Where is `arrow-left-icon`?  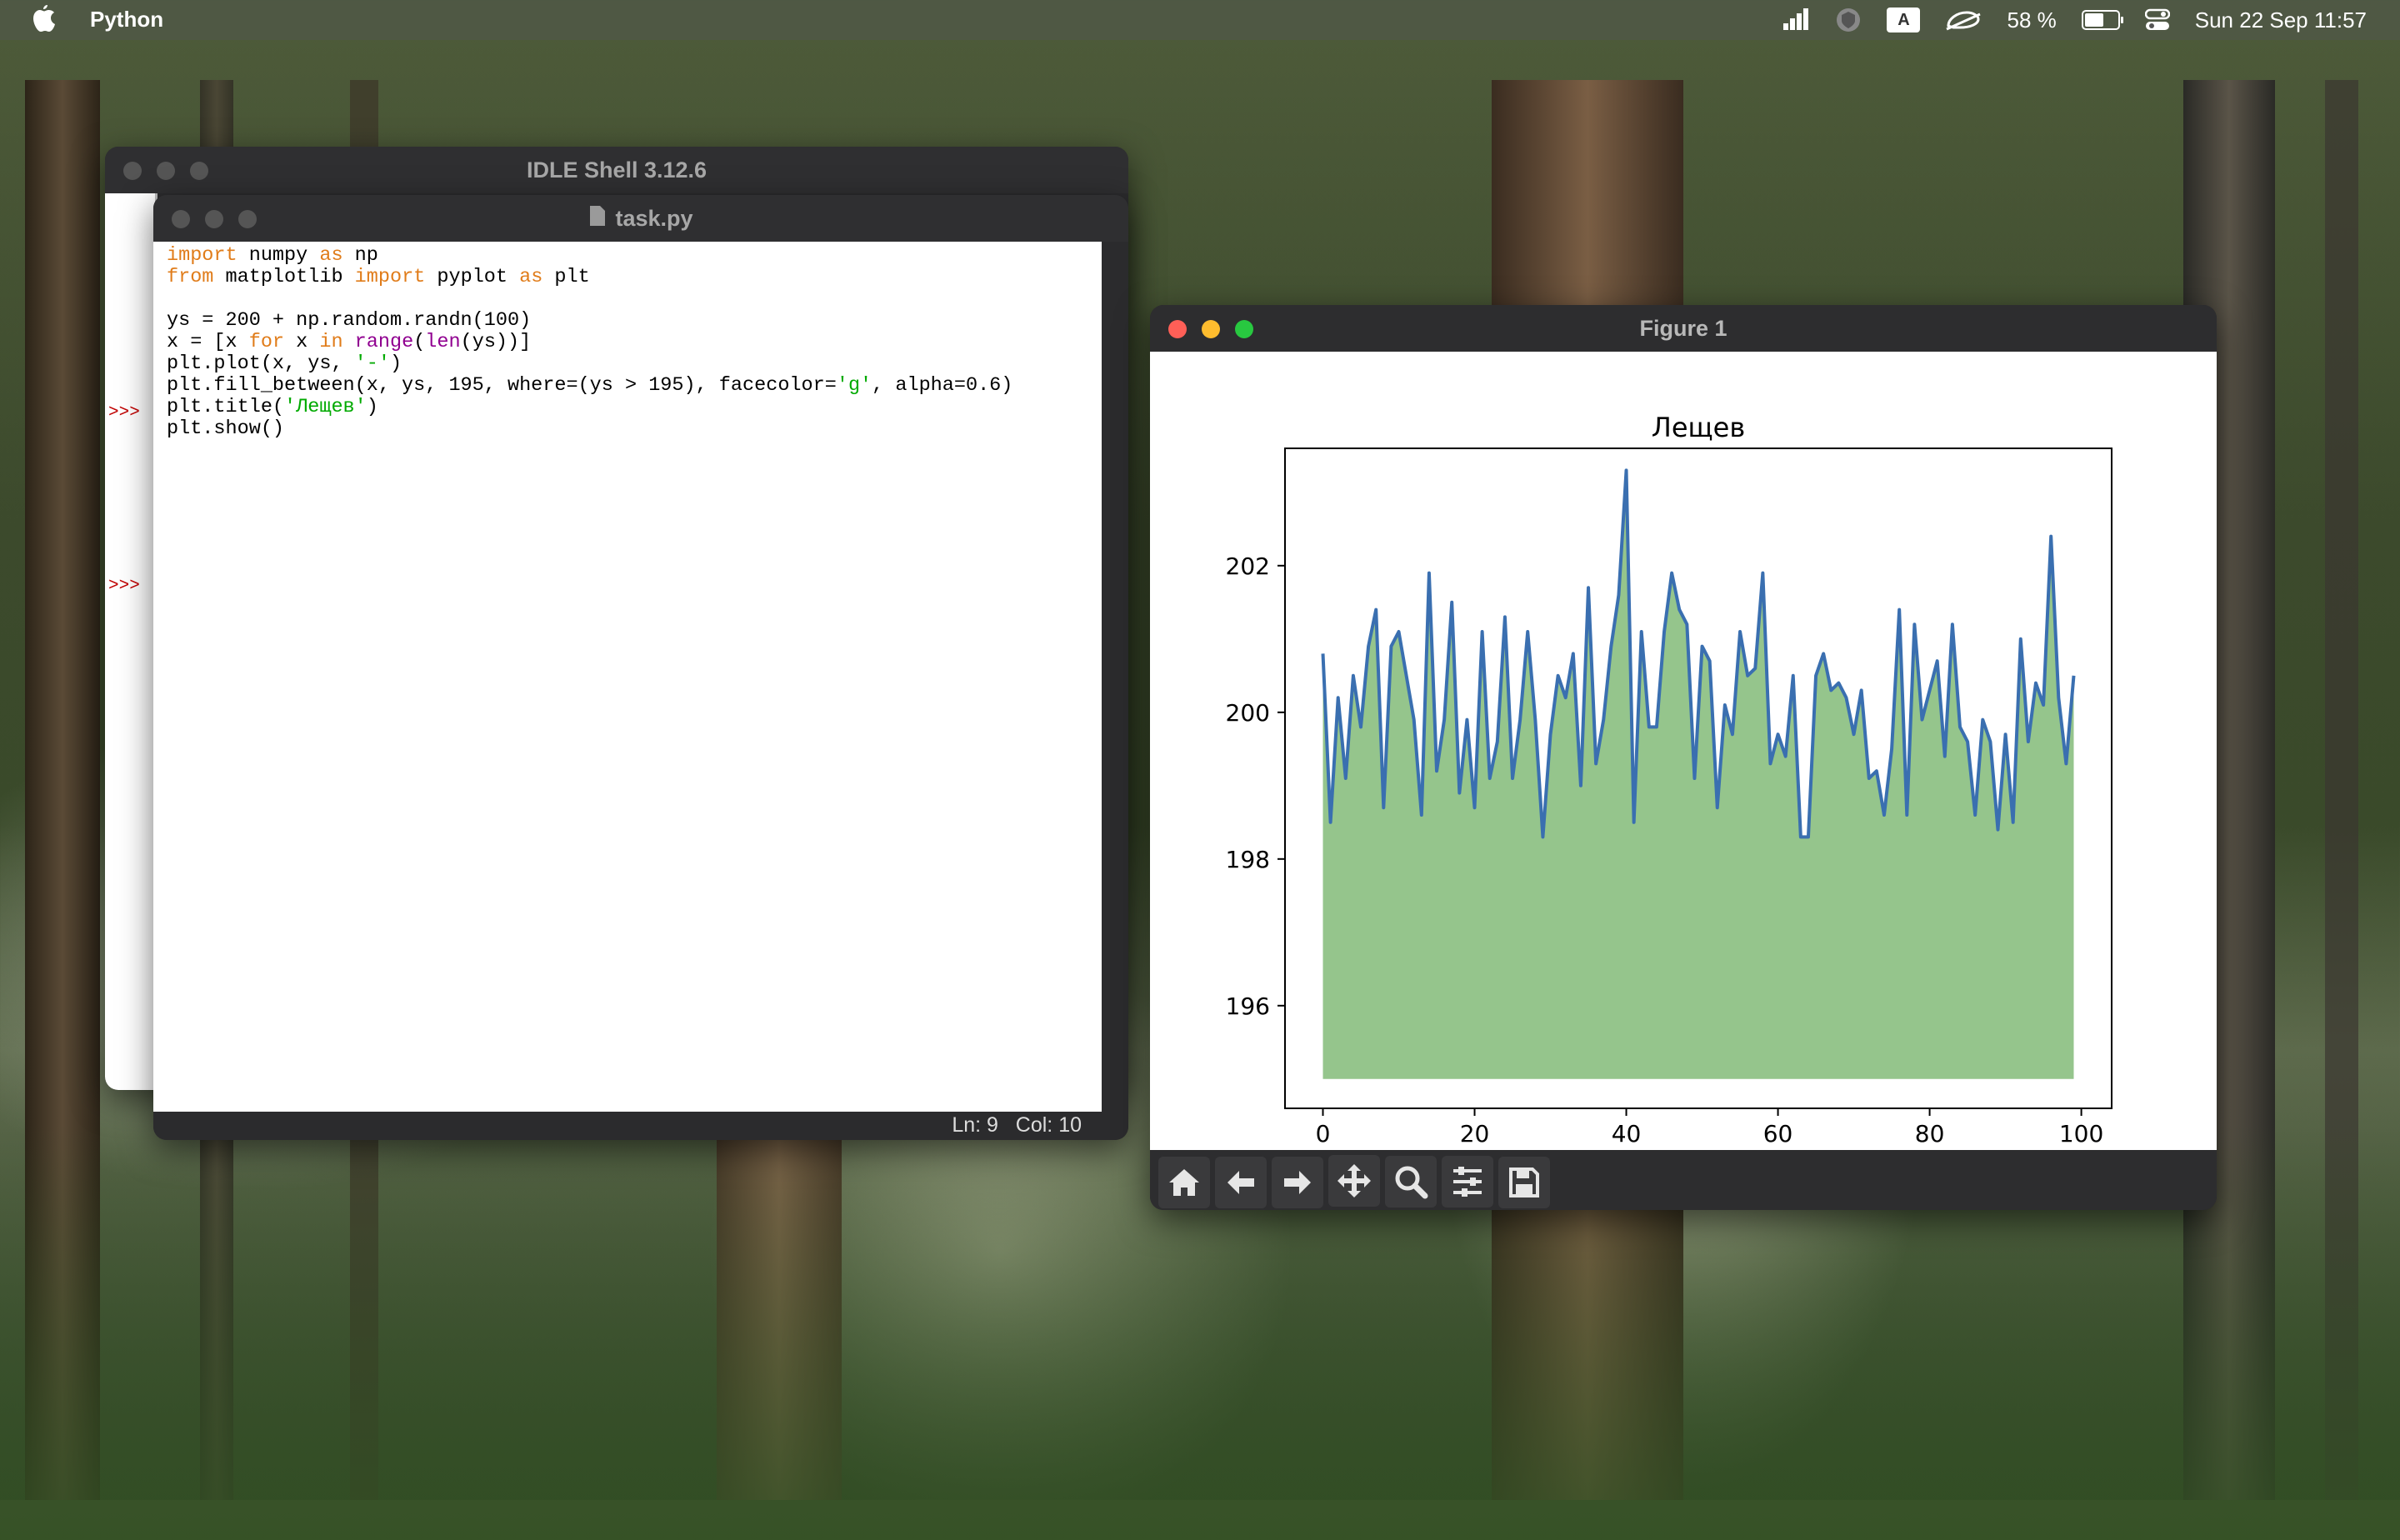 arrow-left-icon is located at coordinates (1241, 1182).